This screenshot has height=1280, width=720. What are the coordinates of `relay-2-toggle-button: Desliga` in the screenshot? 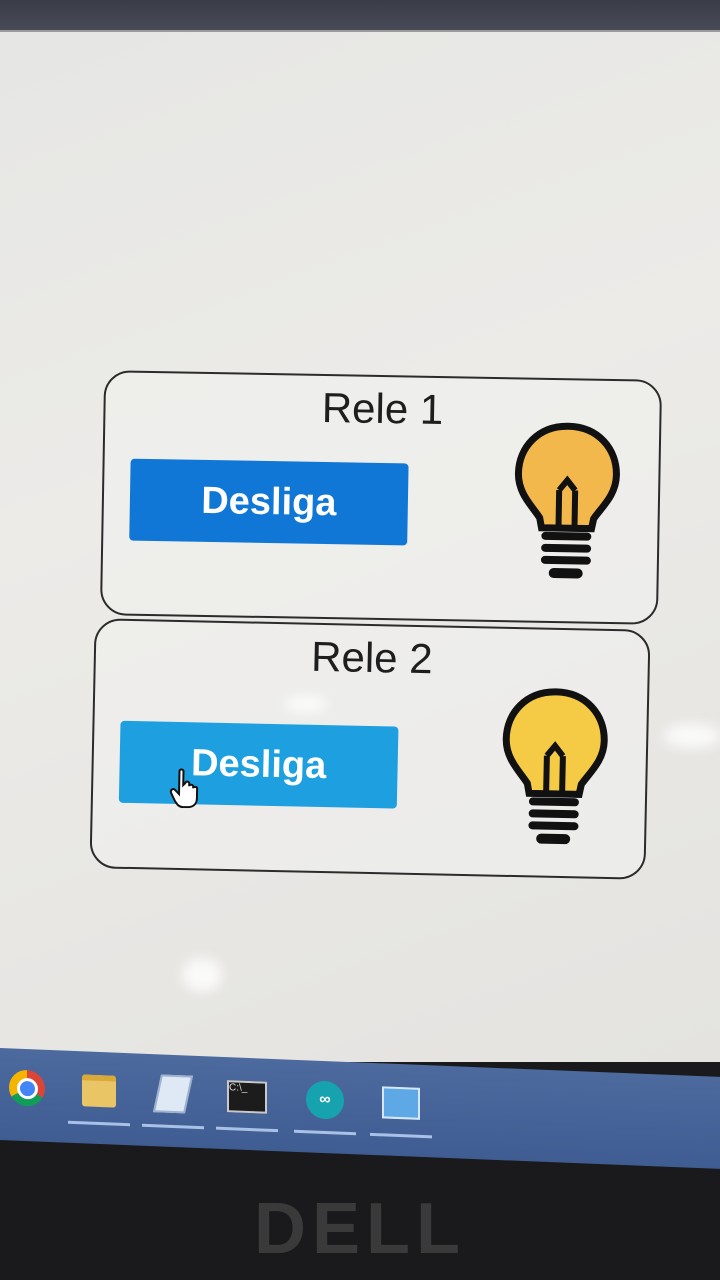 It's located at (258, 764).